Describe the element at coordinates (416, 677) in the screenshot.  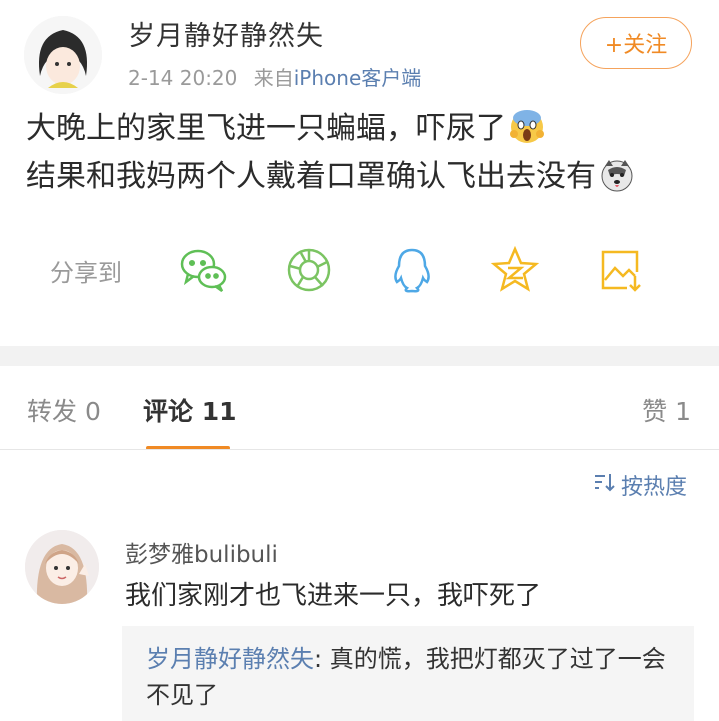
I see `reply-content: 岁月静好静然失: 真的慌，我把灯都灭了过了一会不见了` at that location.